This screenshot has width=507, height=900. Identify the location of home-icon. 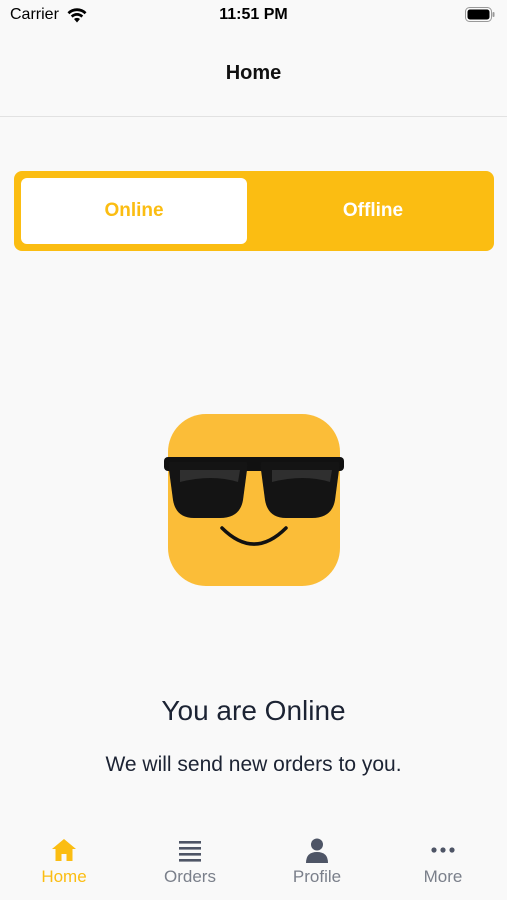
(64, 850).